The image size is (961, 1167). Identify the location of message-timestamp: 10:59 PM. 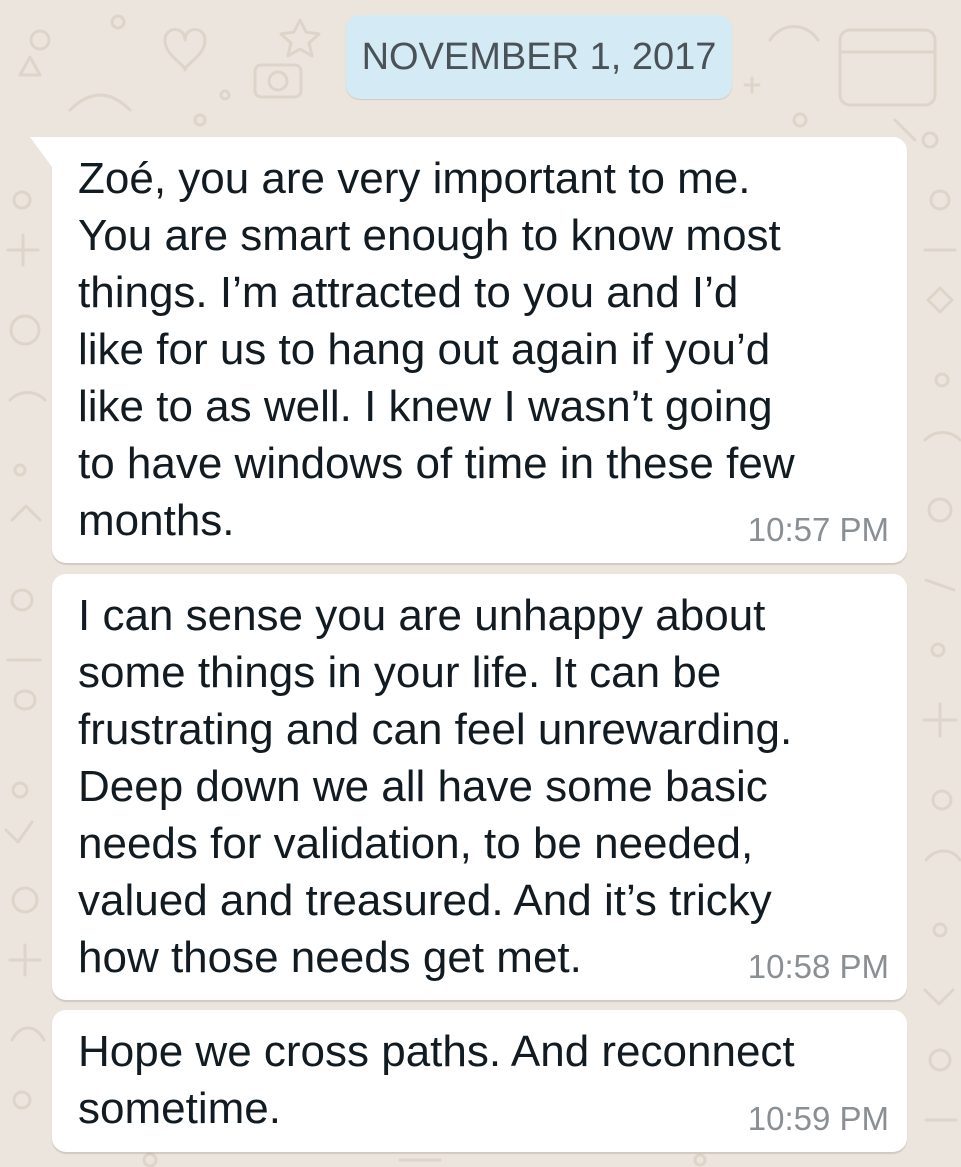
(818, 1118).